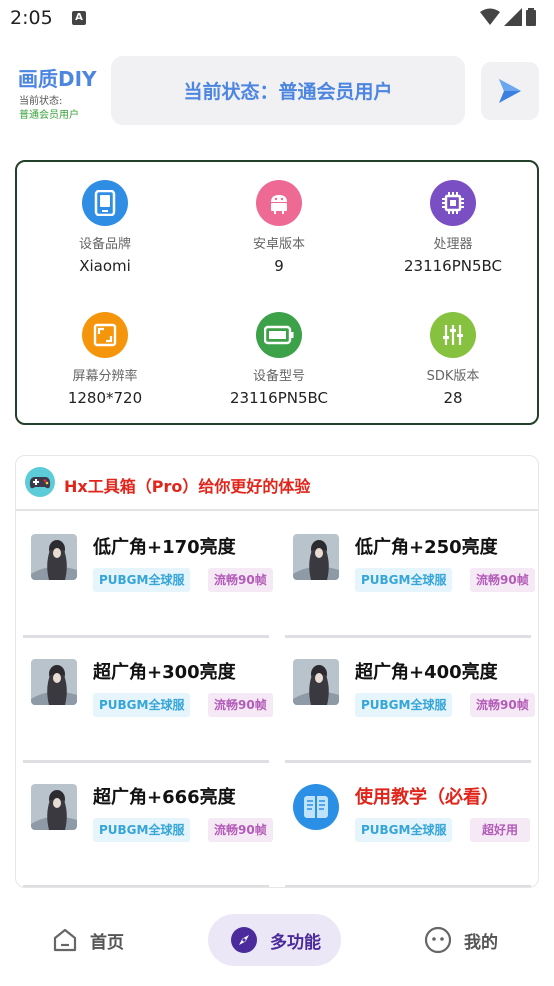  Describe the element at coordinates (49, 115) in the screenshot. I see `status-value: 普通会员用户` at that location.